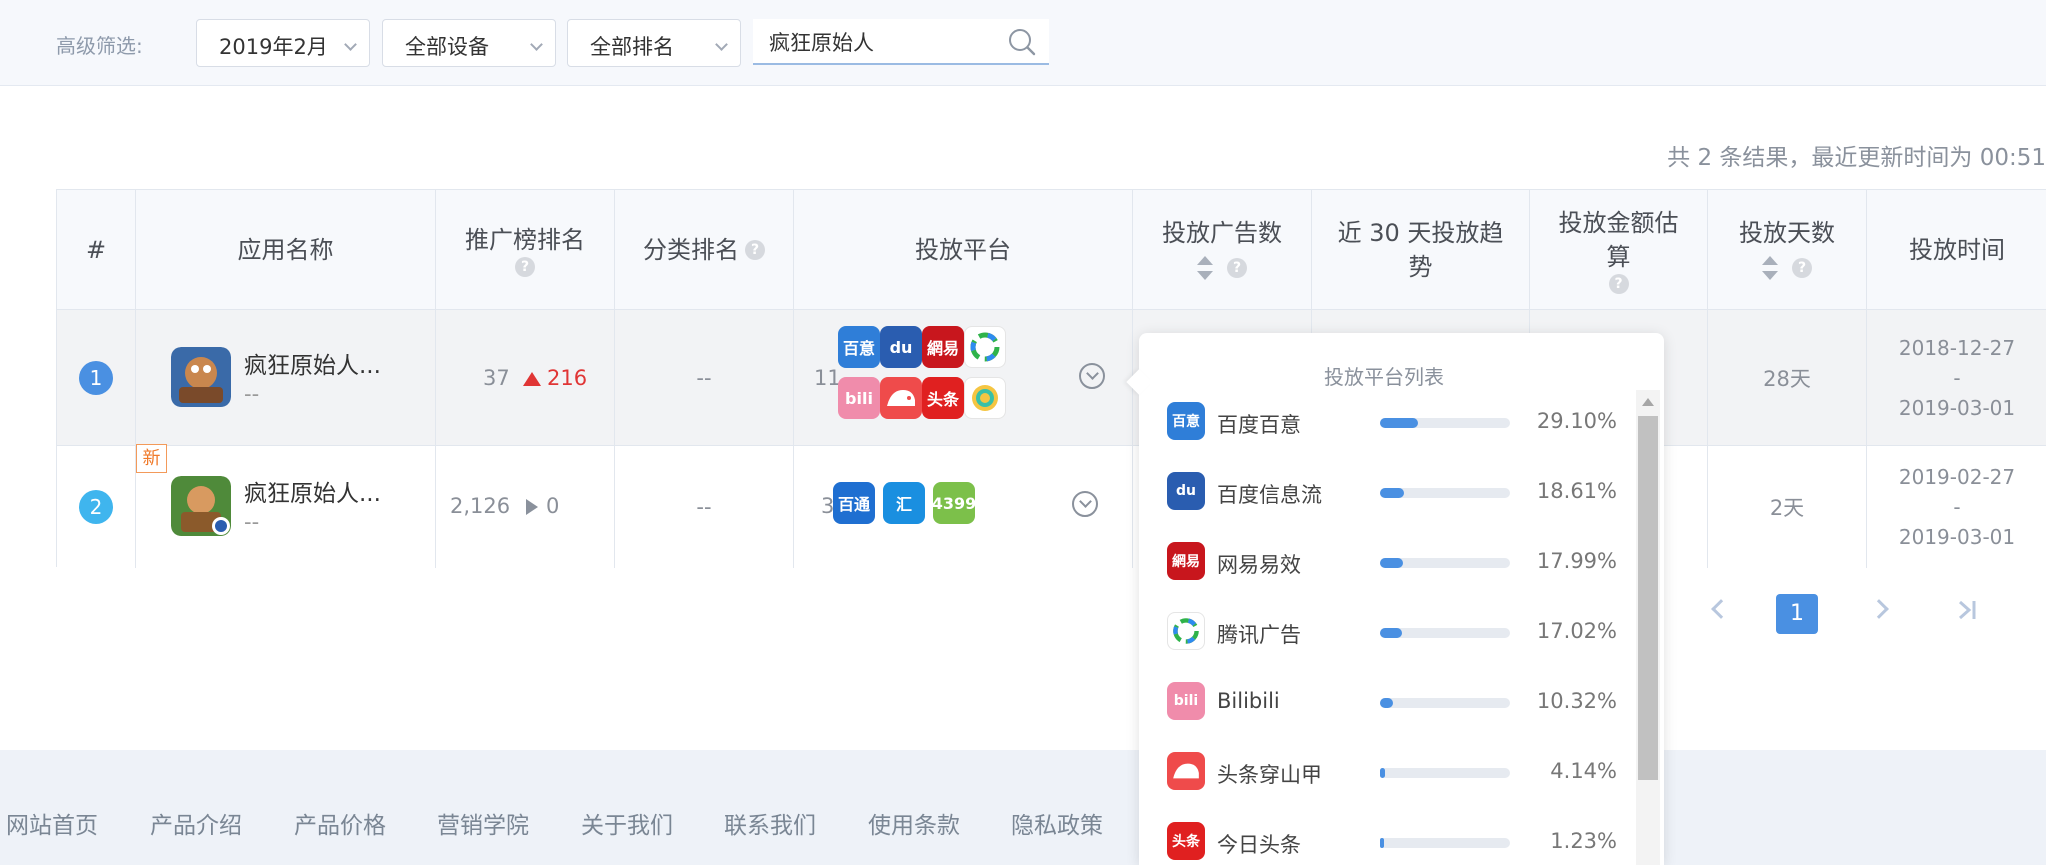 This screenshot has width=2046, height=865. What do you see at coordinates (525, 239) in the screenshot?
I see `header-promo-rank-label: 推广榜排名` at bounding box center [525, 239].